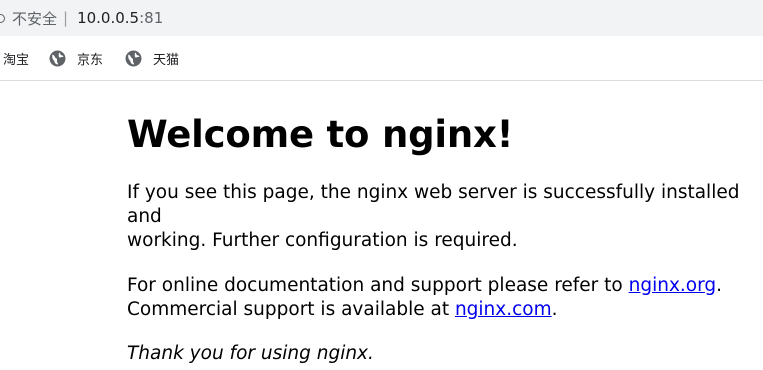 The image size is (763, 370). Describe the element at coordinates (673, 285) in the screenshot. I see `nginx-org-link: nginx.org` at that location.